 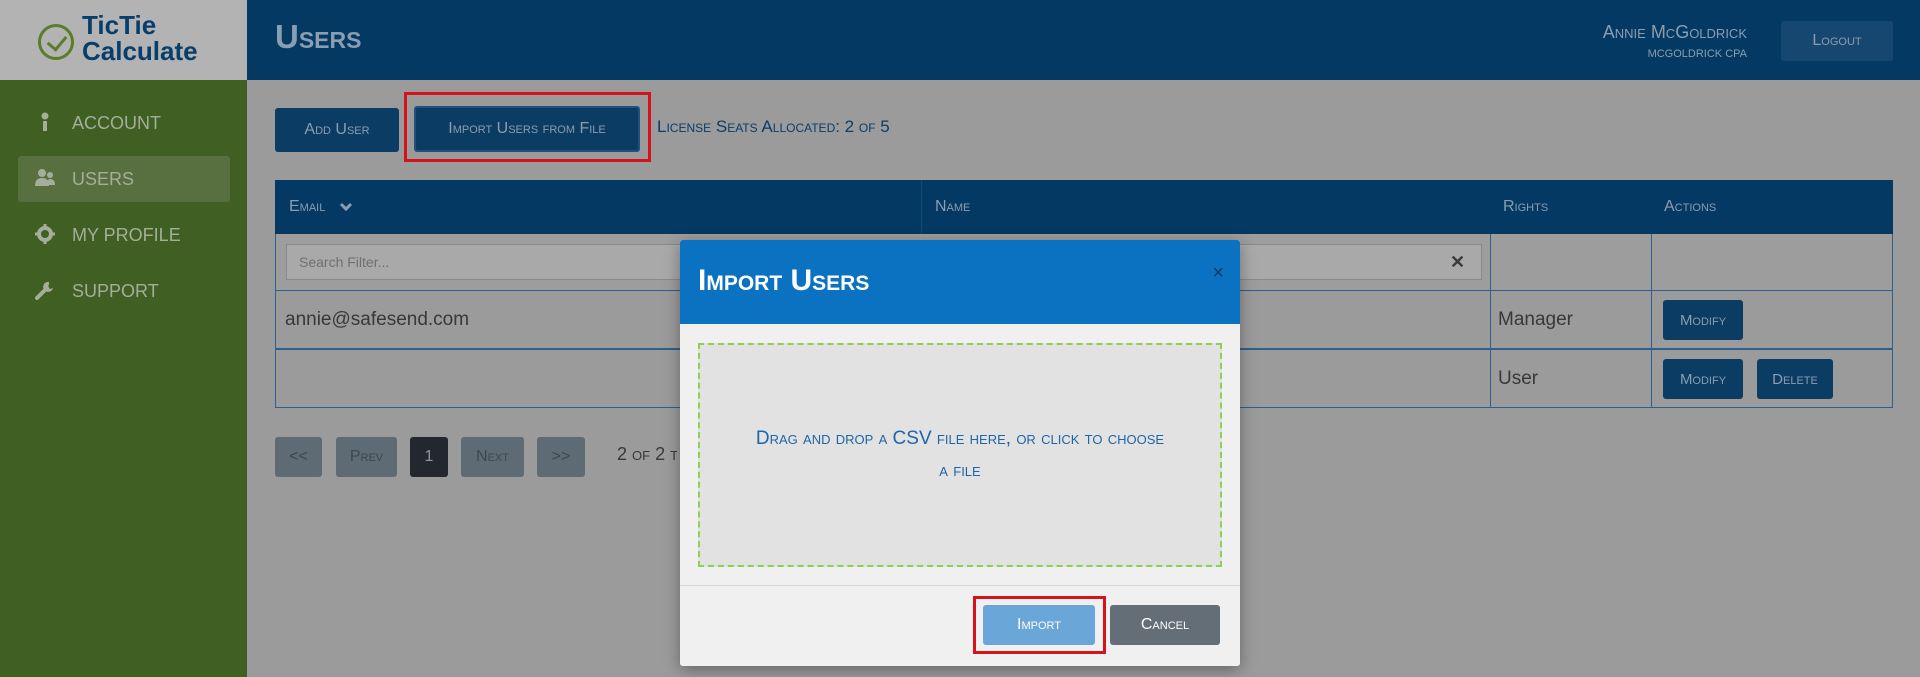 I want to click on logout-button: Logout, so click(x=1837, y=41).